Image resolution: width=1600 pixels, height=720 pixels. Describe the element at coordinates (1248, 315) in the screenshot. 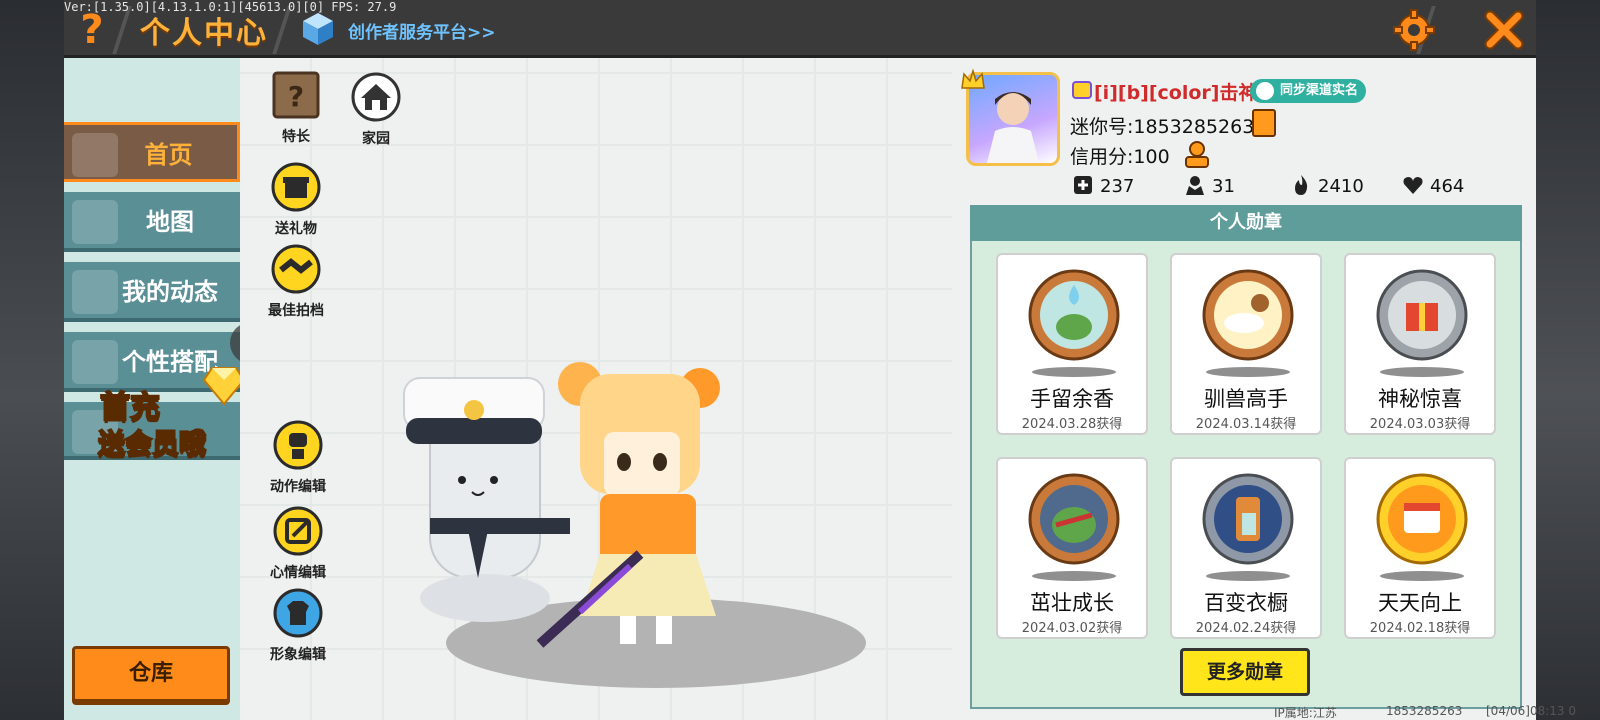

I see `monkey-horse-medal-icon` at that location.